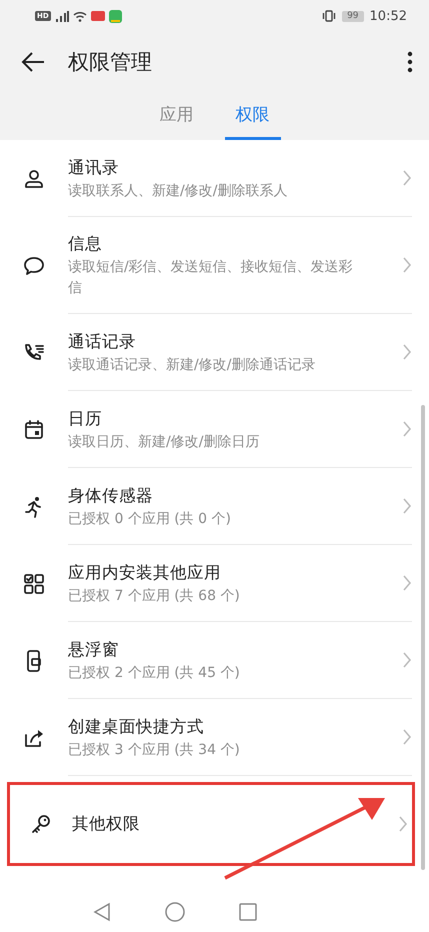 This screenshot has width=429, height=932. Describe the element at coordinates (235, 573) in the screenshot. I see `permission-title: 应用内安装其他应用` at that location.